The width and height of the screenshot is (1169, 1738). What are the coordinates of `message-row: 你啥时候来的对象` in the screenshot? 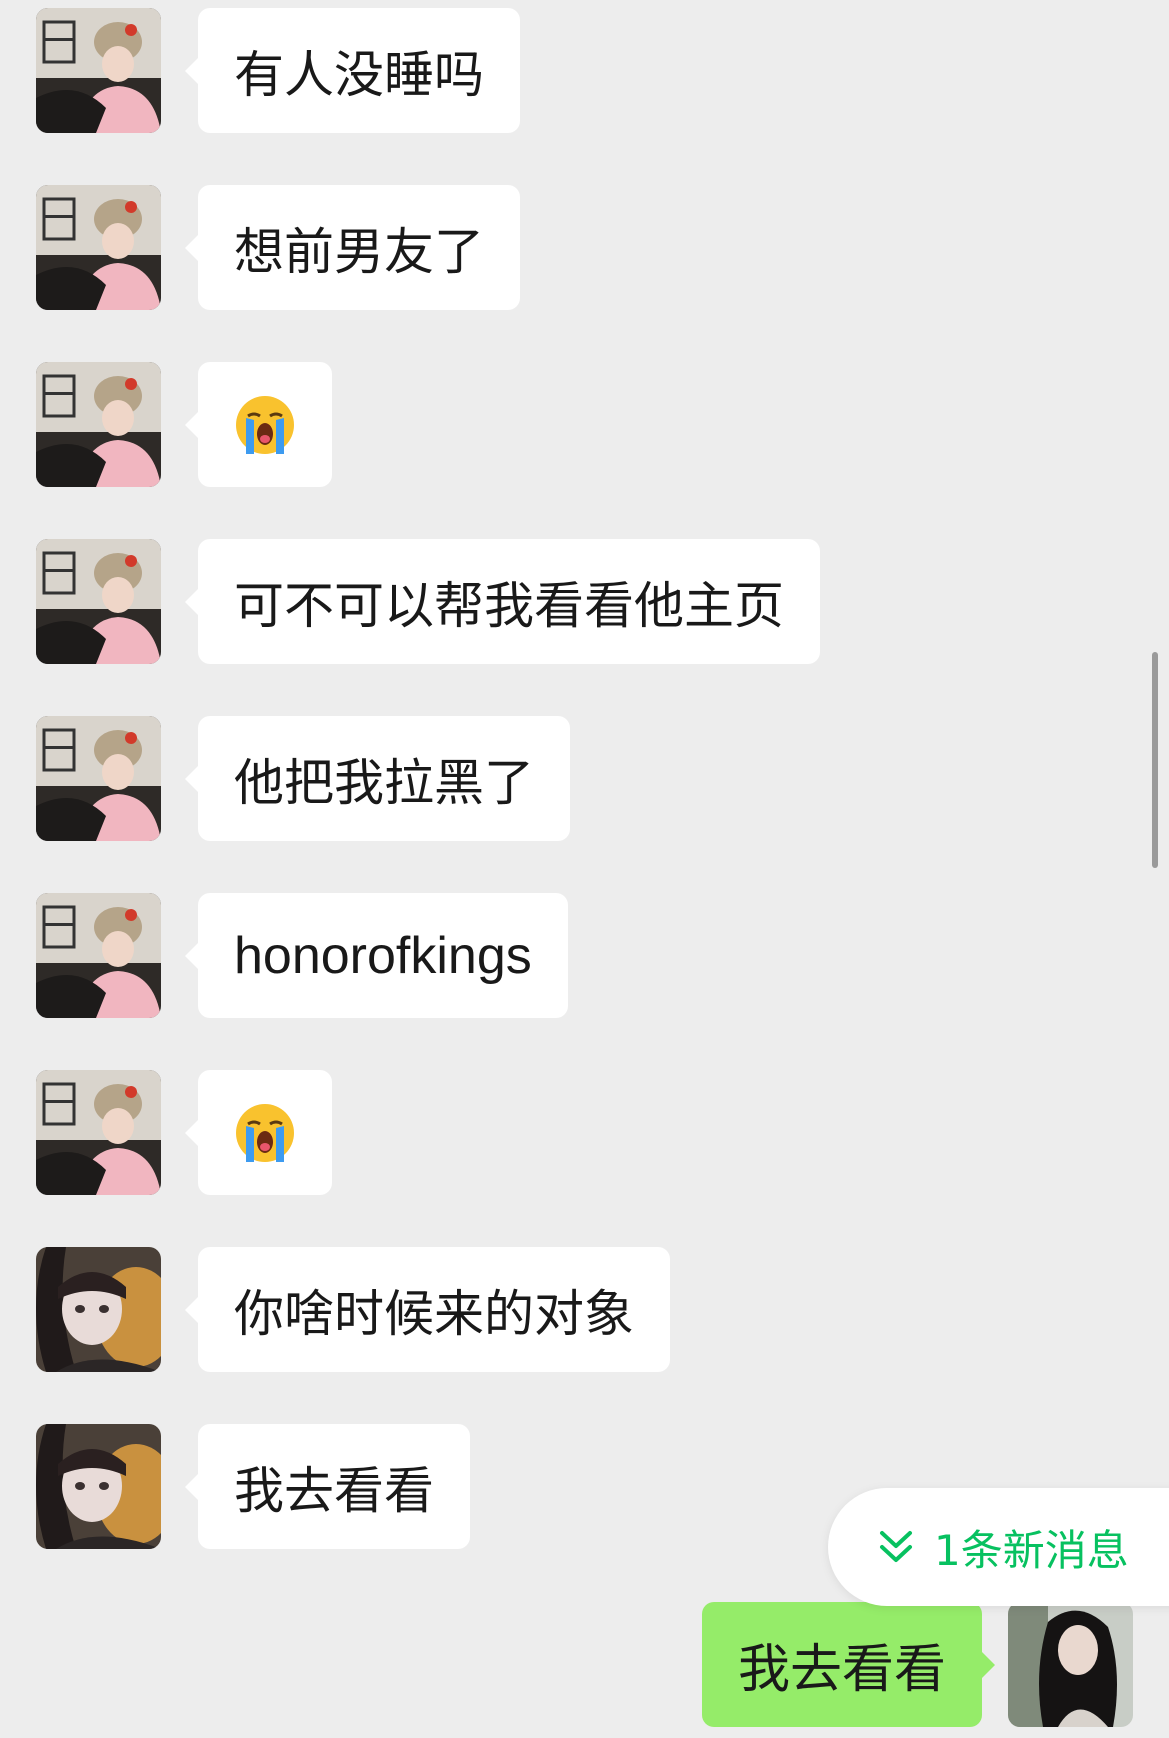 It's located at (584, 1309).